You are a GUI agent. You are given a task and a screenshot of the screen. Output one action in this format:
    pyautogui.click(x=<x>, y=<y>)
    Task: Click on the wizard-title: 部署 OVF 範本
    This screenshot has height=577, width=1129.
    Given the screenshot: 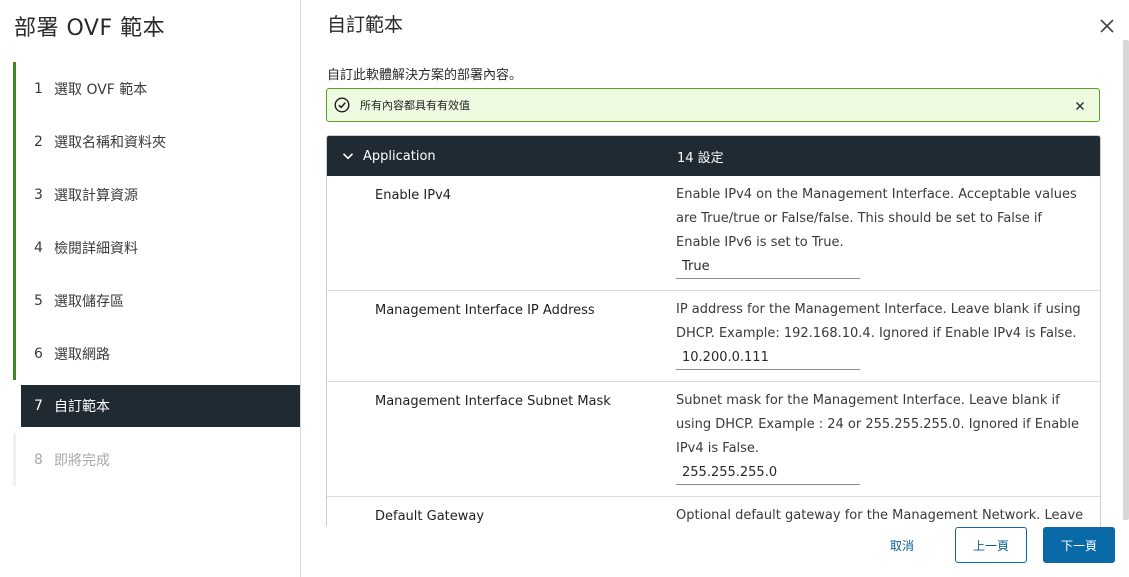 What is the action you would take?
    pyautogui.click(x=90, y=28)
    